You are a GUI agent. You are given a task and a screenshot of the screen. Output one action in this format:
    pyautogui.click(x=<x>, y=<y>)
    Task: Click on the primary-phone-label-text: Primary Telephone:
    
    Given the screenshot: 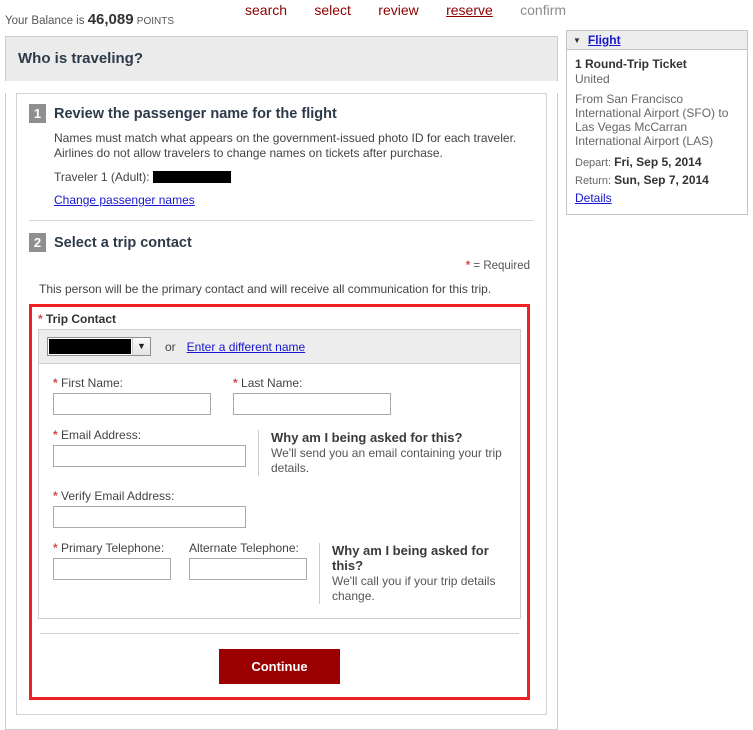 What is the action you would take?
    pyautogui.click(x=113, y=548)
    